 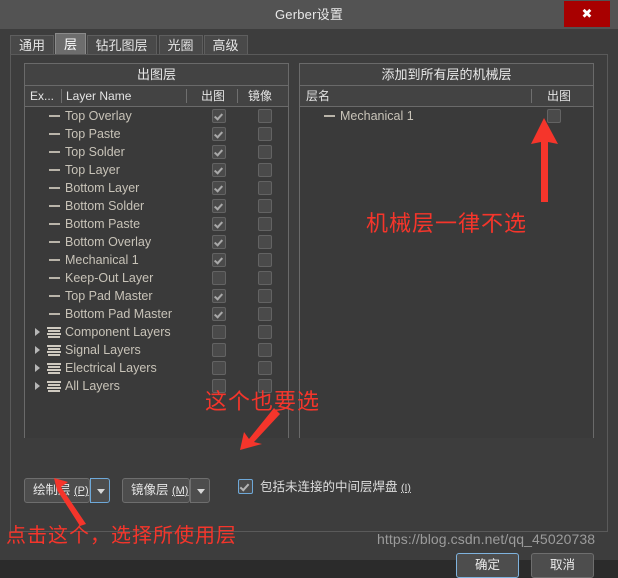 I want to click on table-row: Bottom Pad Master, so click(x=156, y=314).